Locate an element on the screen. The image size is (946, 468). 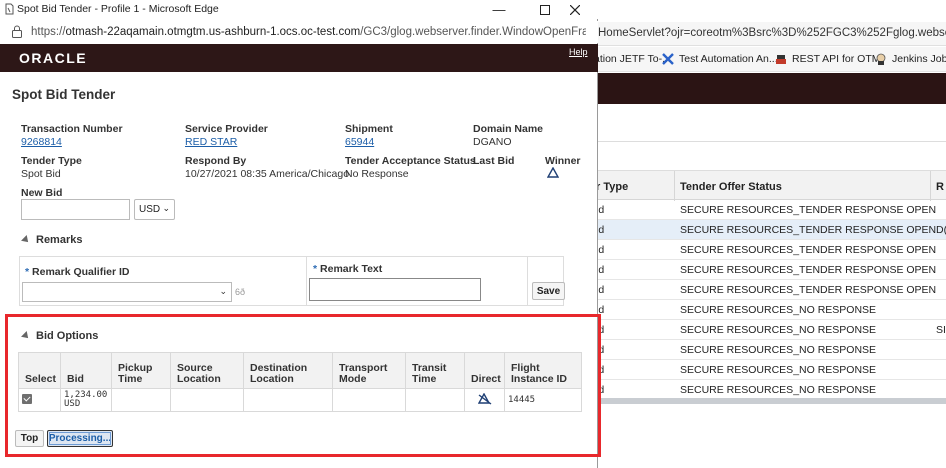
oracle-header-bar is located at coordinates (299, 58).